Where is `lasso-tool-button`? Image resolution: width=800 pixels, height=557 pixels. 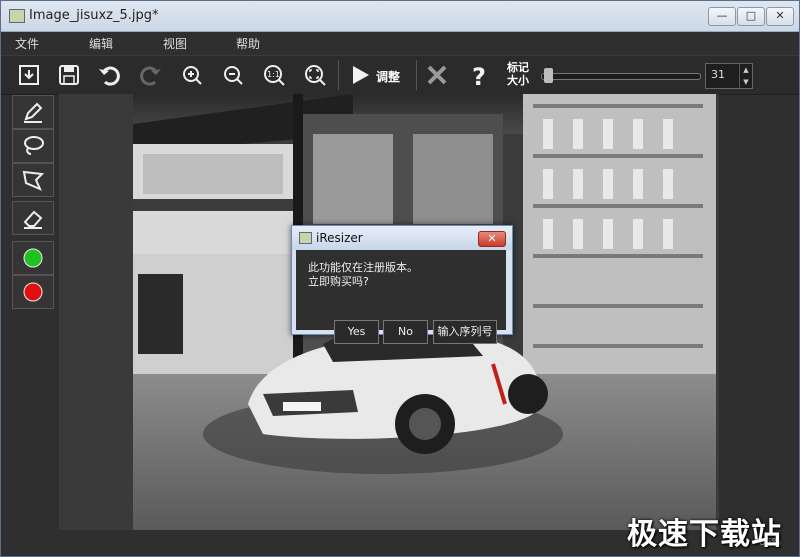
lasso-tool-button is located at coordinates (33, 146).